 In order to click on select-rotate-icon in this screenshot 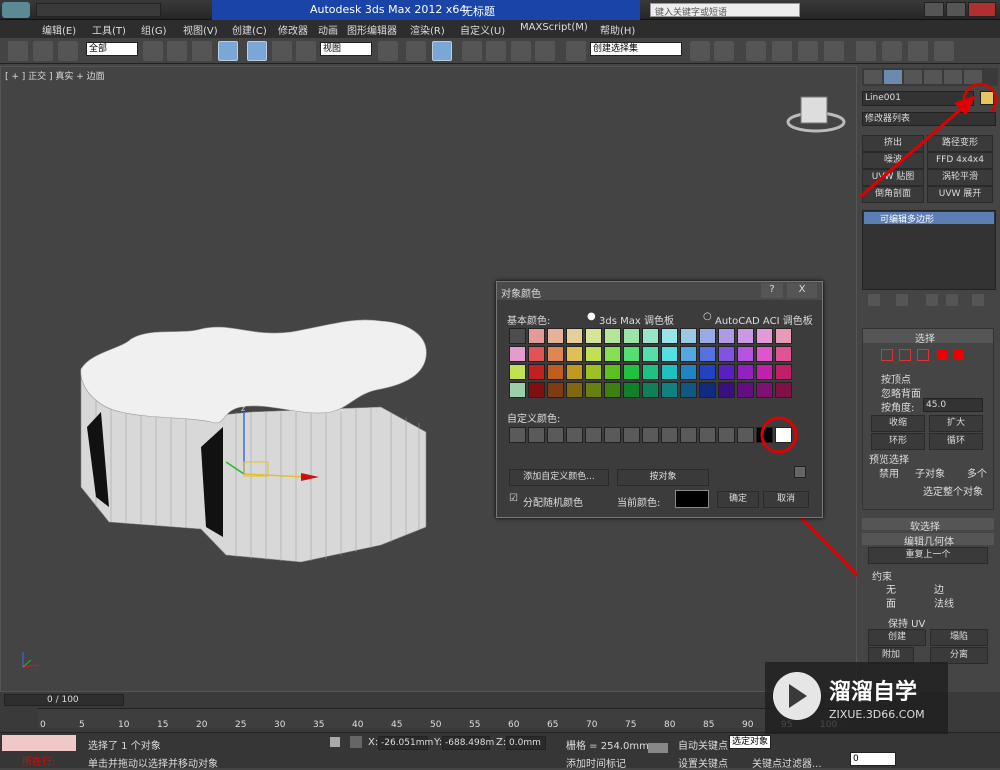, I will do `click(282, 51)`.